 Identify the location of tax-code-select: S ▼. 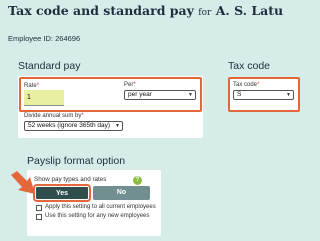
(263, 95).